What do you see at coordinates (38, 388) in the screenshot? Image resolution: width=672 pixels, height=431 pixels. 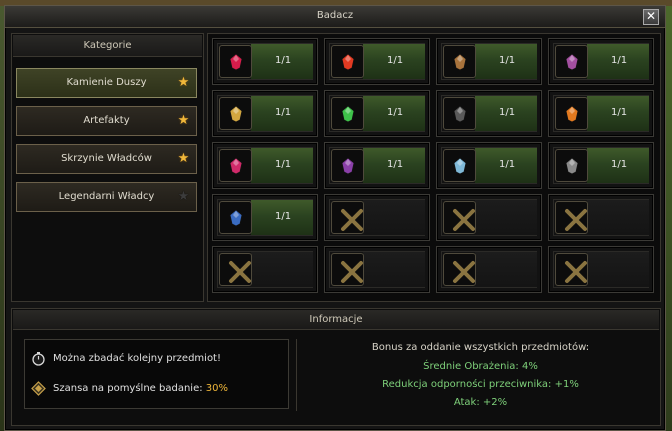 I see `diamond-icon` at bounding box center [38, 388].